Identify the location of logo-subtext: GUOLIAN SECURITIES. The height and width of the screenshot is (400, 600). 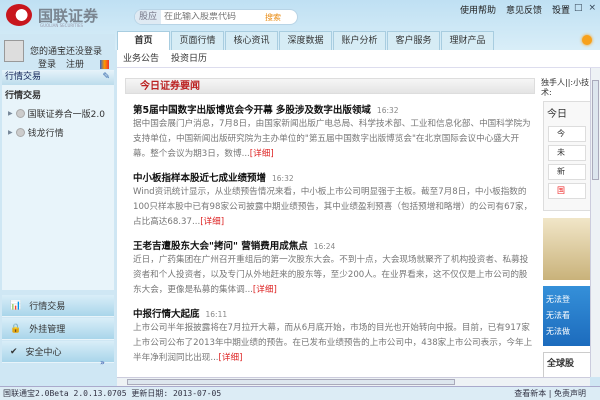
(62, 25).